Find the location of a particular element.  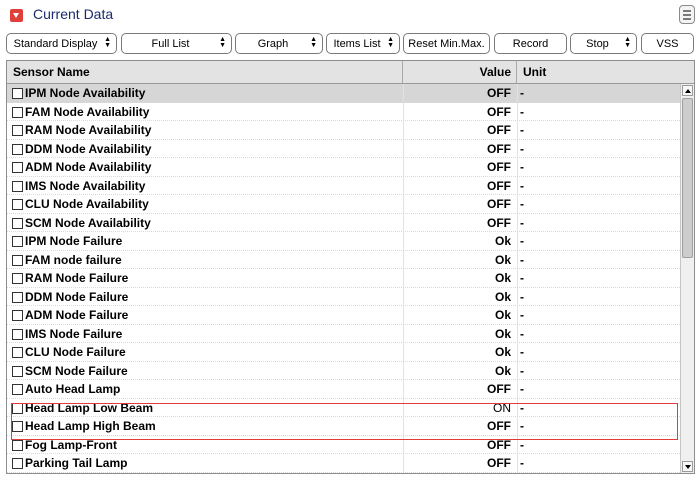

record-button: Record is located at coordinates (530, 43).